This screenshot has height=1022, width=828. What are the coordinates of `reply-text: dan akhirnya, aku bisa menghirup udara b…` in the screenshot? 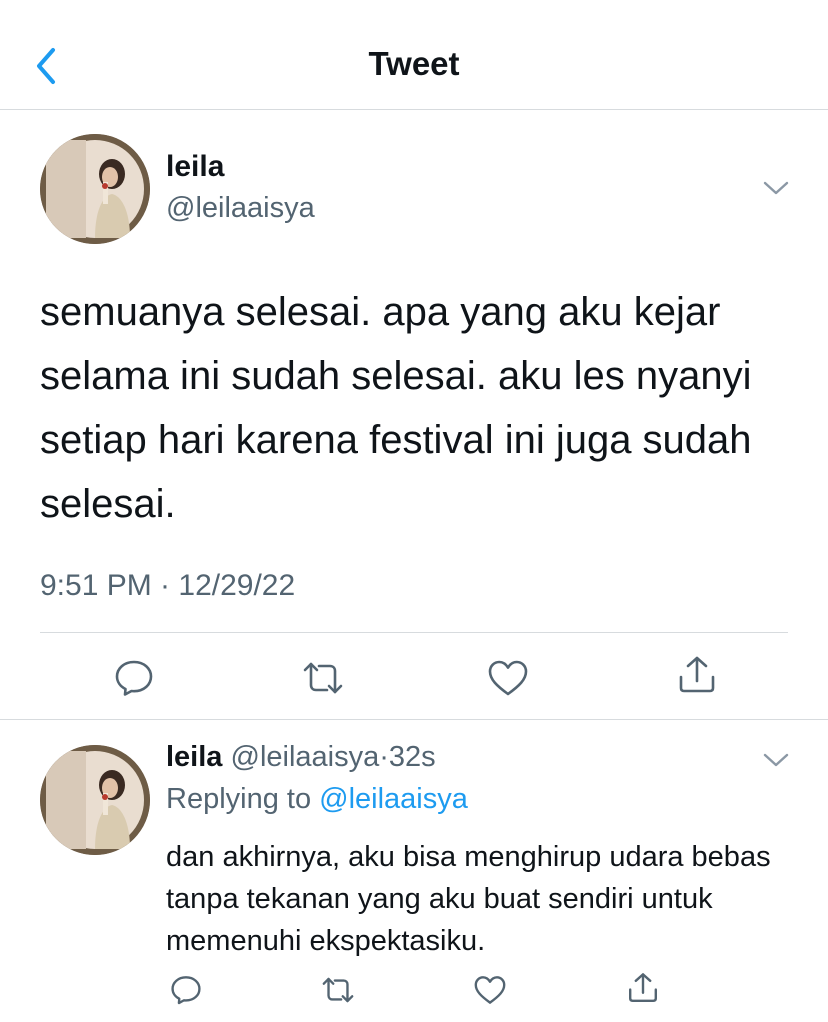 It's located at (468, 899).